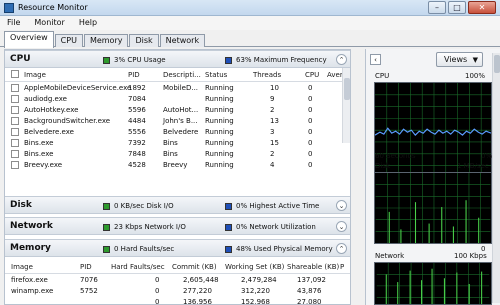  Describe the element at coordinates (78, 88) in the screenshot. I see `process-image: AppleMobileDeviceService.exe` at that location.